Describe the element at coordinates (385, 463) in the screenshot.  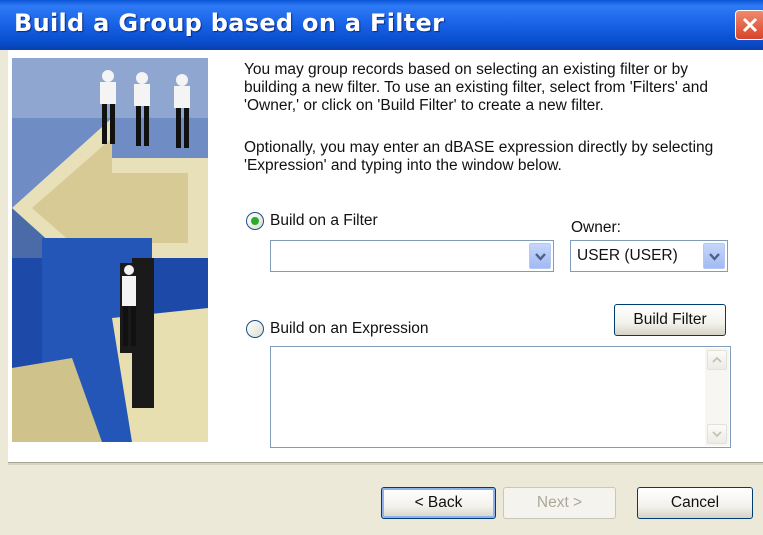
I see `footer-divider` at that location.